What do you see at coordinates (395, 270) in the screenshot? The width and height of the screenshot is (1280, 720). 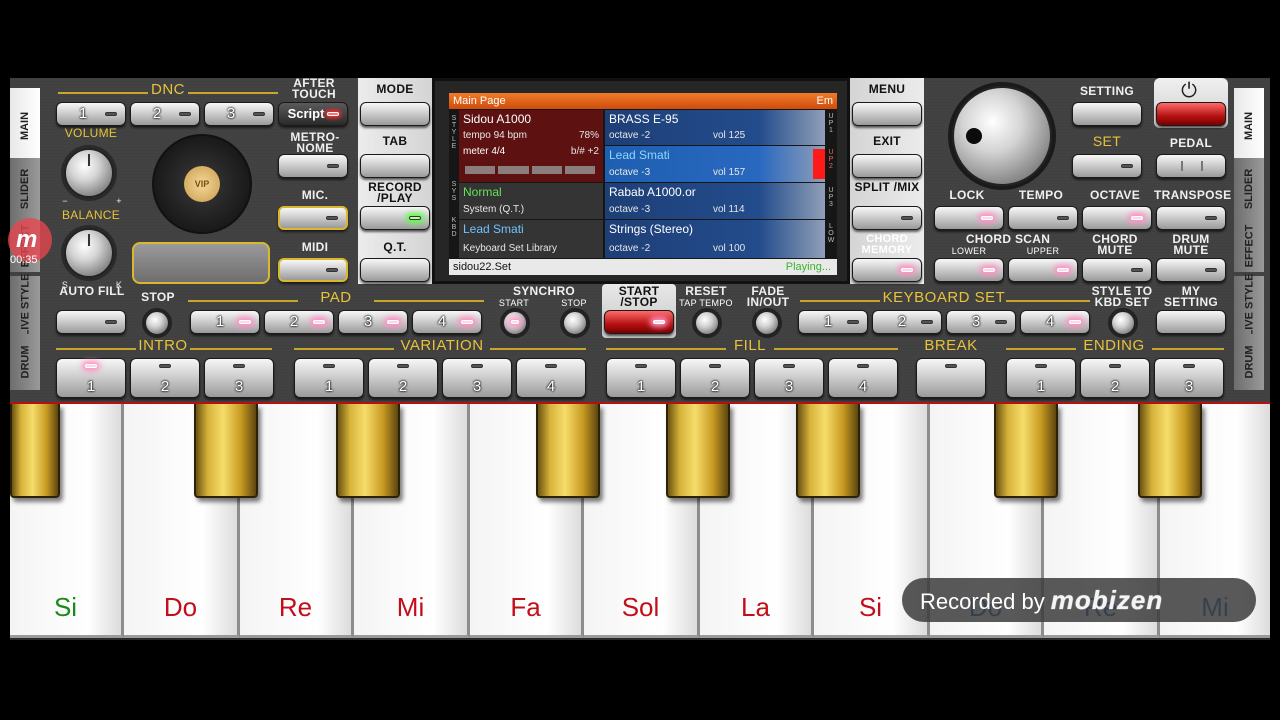 I see `qt-button` at bounding box center [395, 270].